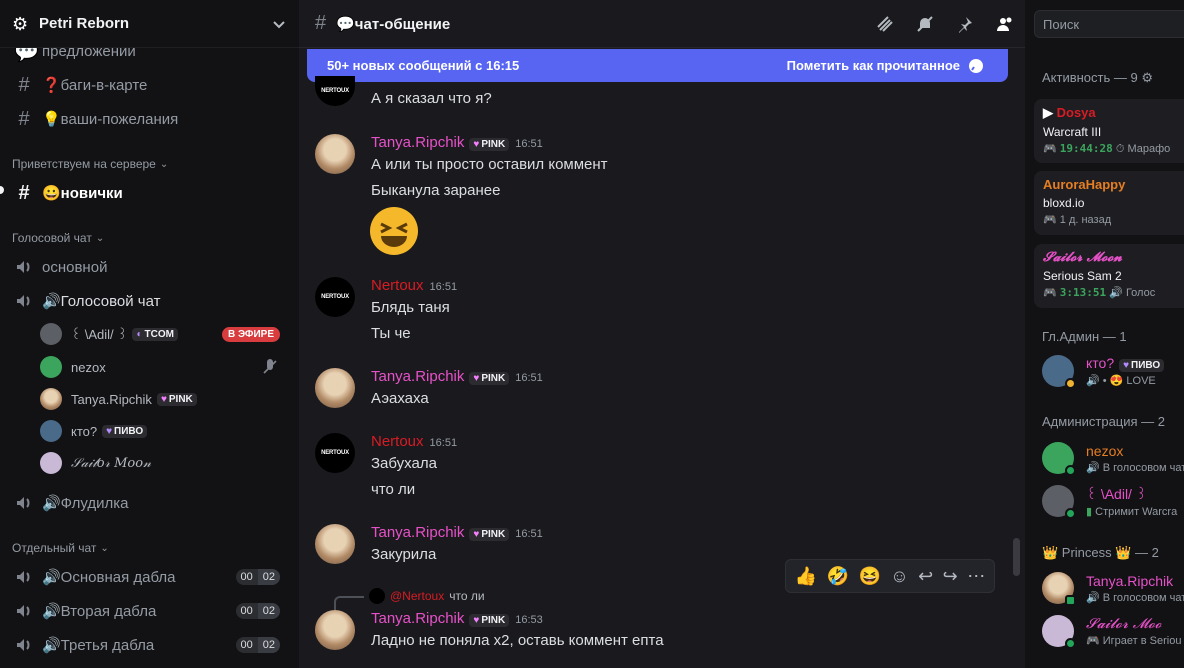 This screenshot has width=1184, height=668. I want to click on play-timer: 3:13:51, so click(1083, 292).